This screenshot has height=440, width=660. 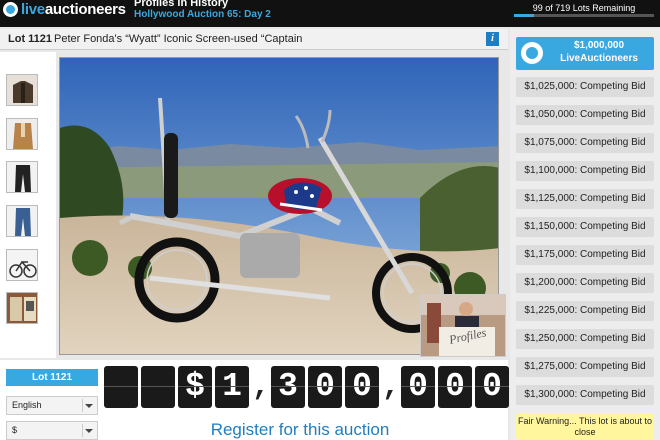 I want to click on bid-row: $1,225,000: Competing Bid, so click(x=585, y=311).